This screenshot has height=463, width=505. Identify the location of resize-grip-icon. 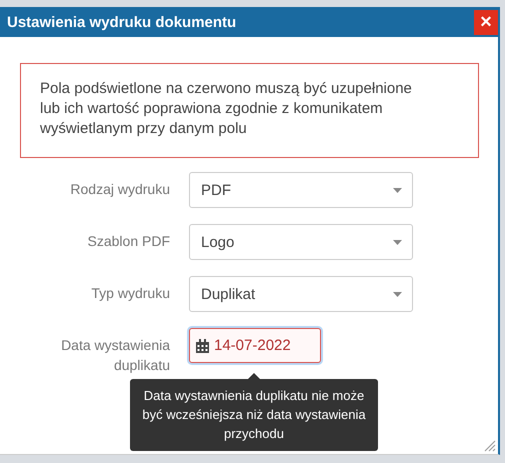
(490, 446).